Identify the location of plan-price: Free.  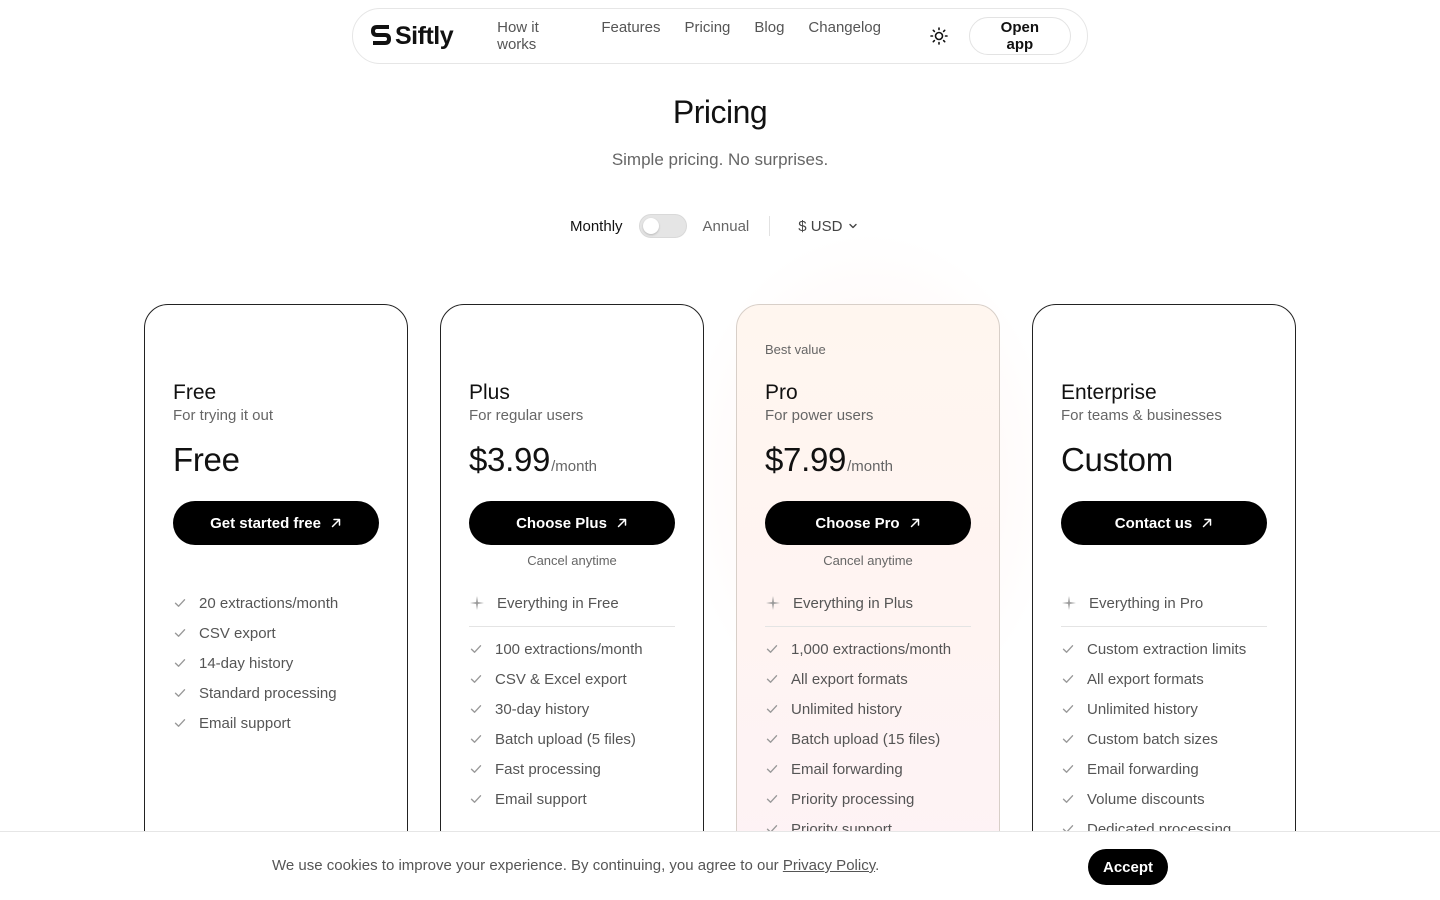
(206, 460).